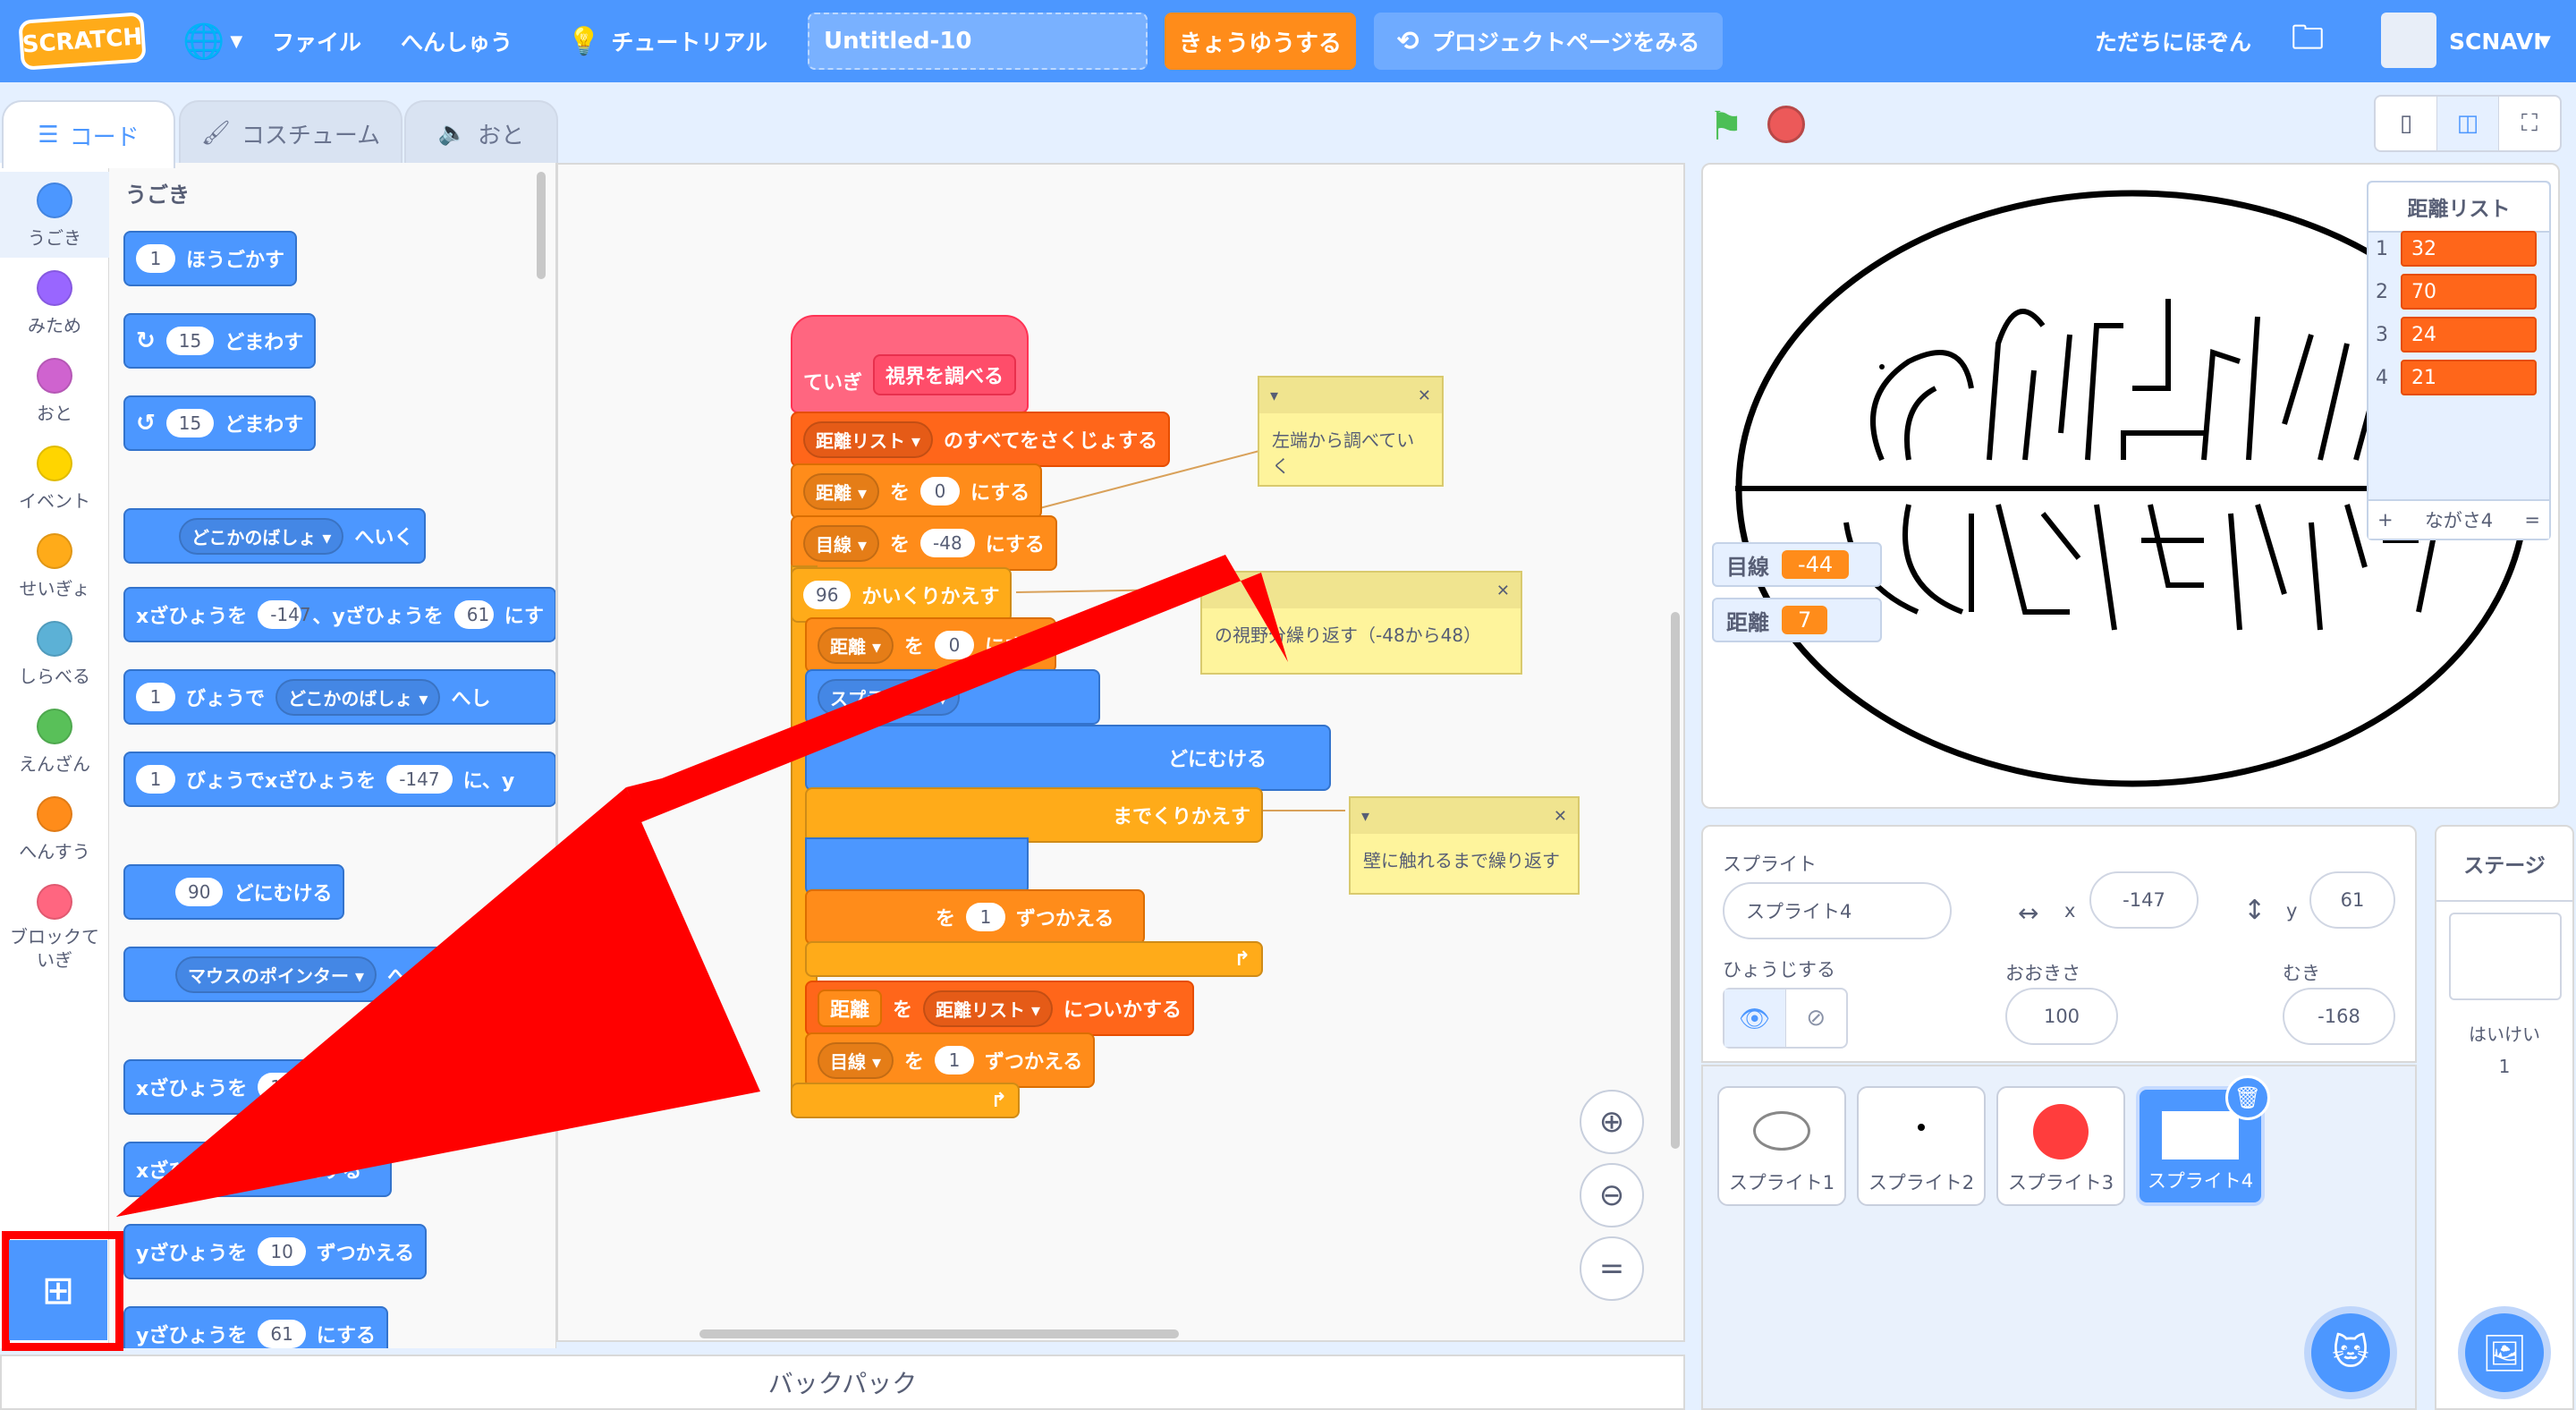 The height and width of the screenshot is (1410, 2576). Describe the element at coordinates (2173, 41) in the screenshot. I see `save-now-button: ただちにほぞん` at that location.